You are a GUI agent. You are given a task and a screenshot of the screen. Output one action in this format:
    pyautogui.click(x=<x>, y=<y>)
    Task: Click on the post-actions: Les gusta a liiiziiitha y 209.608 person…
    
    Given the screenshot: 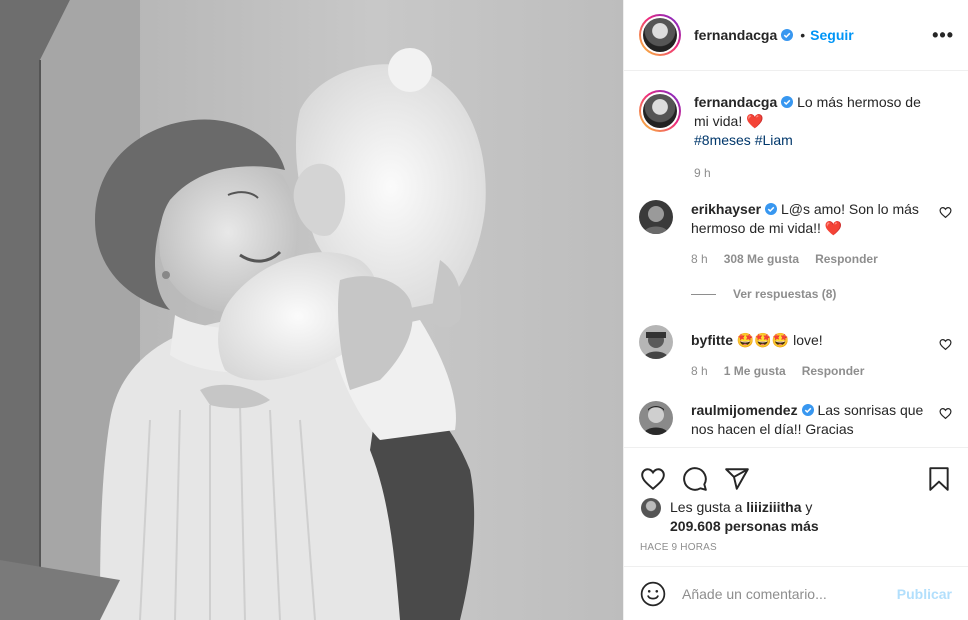 What is the action you would take?
    pyautogui.click(x=796, y=507)
    